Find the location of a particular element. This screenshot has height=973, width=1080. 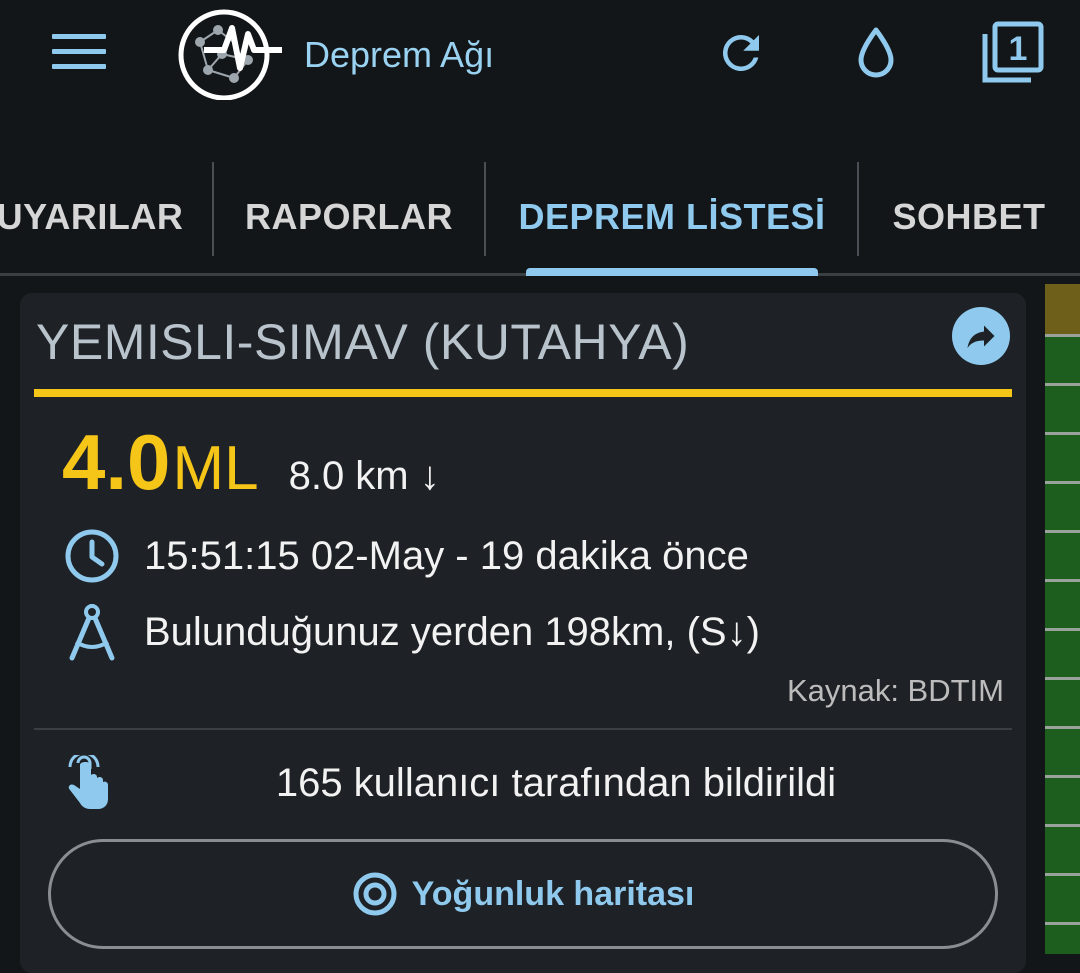

water-drop-icon is located at coordinates (876, 52).